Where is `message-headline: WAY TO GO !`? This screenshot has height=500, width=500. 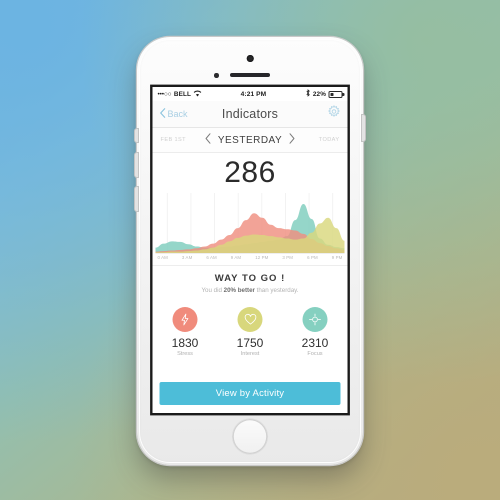 message-headline: WAY TO GO ! is located at coordinates (250, 278).